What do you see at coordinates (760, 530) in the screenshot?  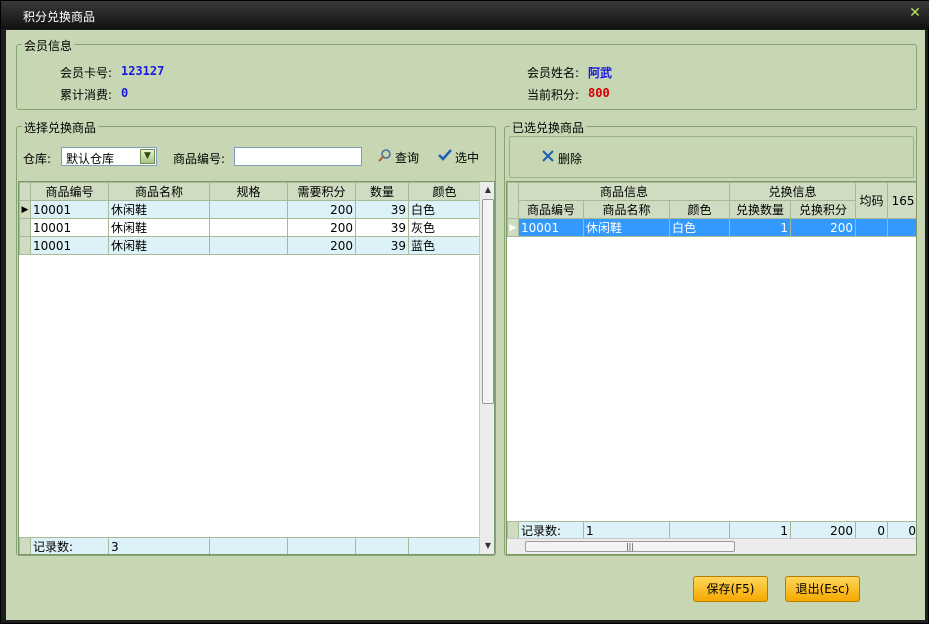 I see `footer-cell: 1` at bounding box center [760, 530].